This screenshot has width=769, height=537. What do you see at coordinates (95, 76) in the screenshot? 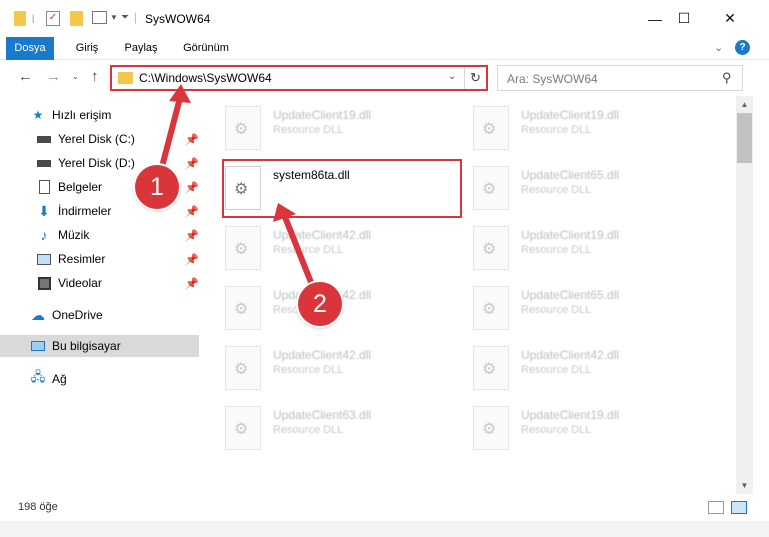
I see `up-icon: ↑` at bounding box center [95, 76].